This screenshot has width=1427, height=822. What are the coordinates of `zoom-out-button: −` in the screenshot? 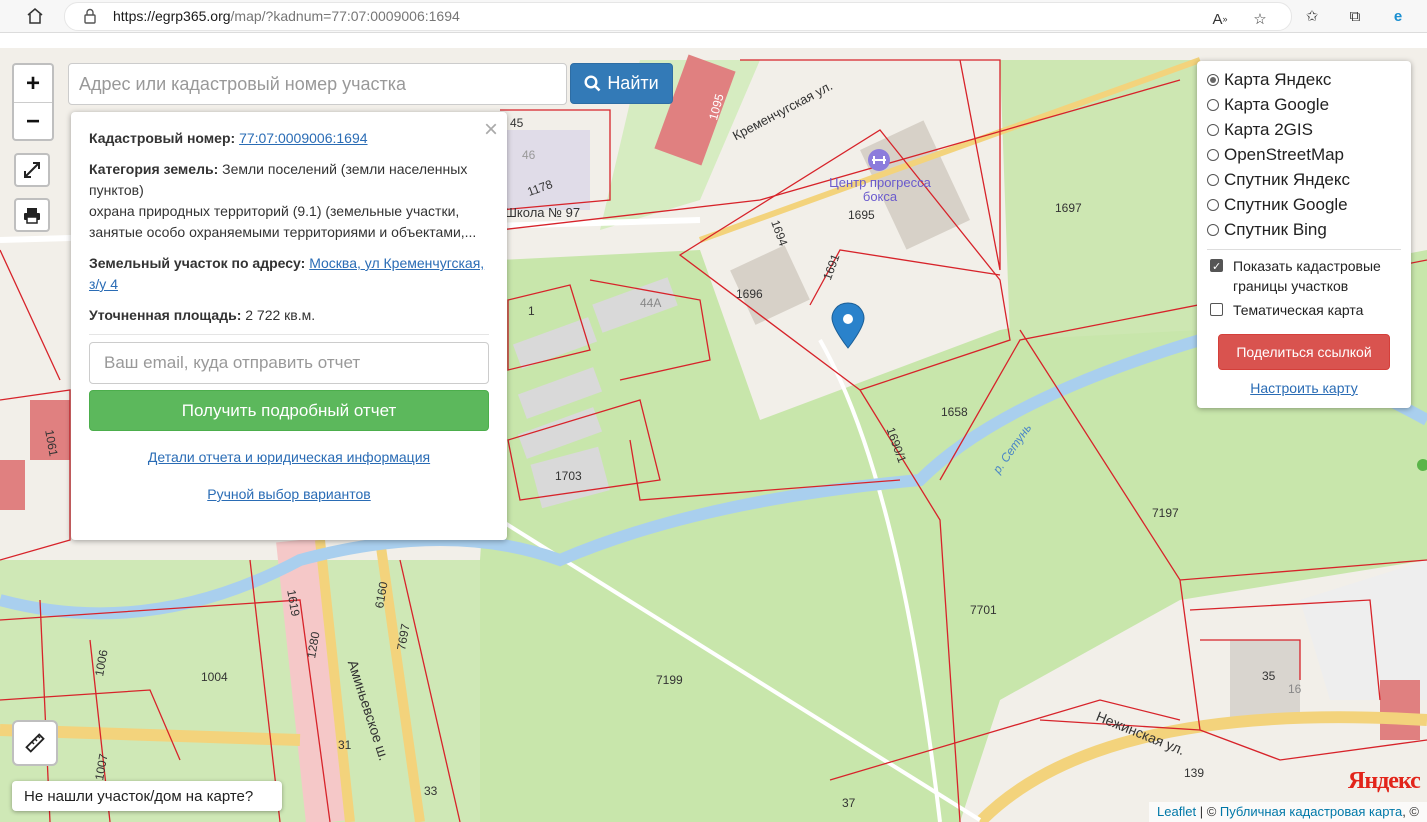 It's located at (33, 121).